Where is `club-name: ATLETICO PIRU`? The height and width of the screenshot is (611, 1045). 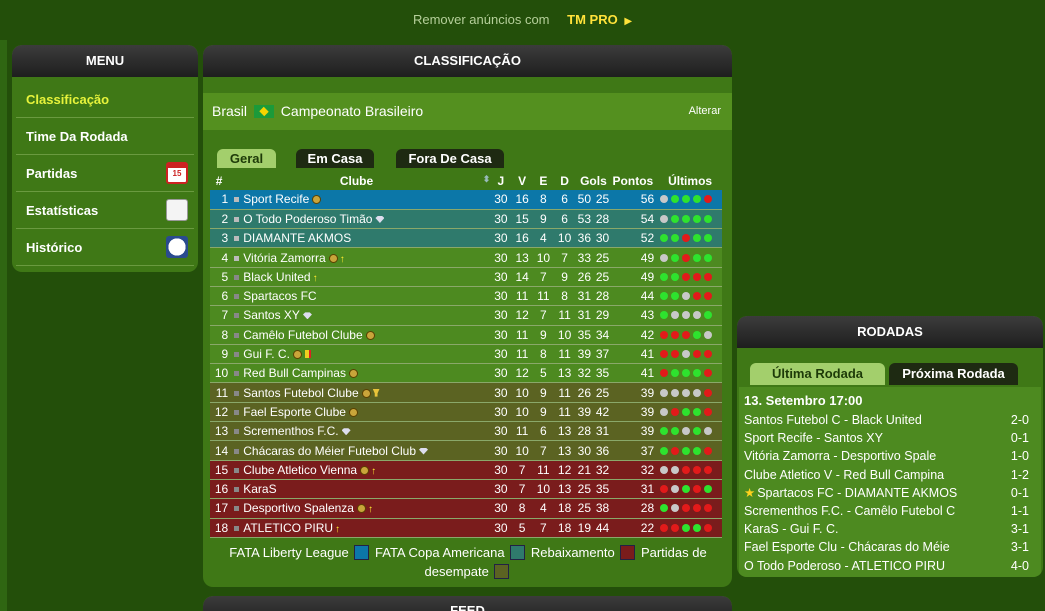 club-name: ATLETICO PIRU is located at coordinates (288, 528).